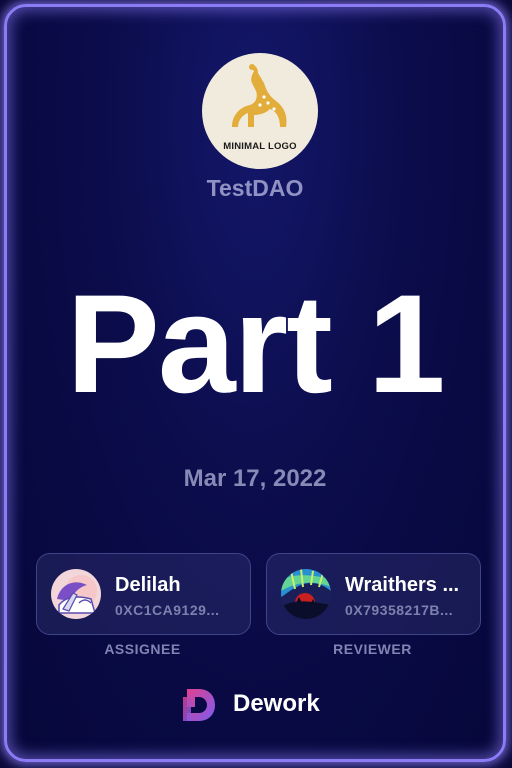  I want to click on reviewer-role-label: REVIEWER, so click(372, 649).